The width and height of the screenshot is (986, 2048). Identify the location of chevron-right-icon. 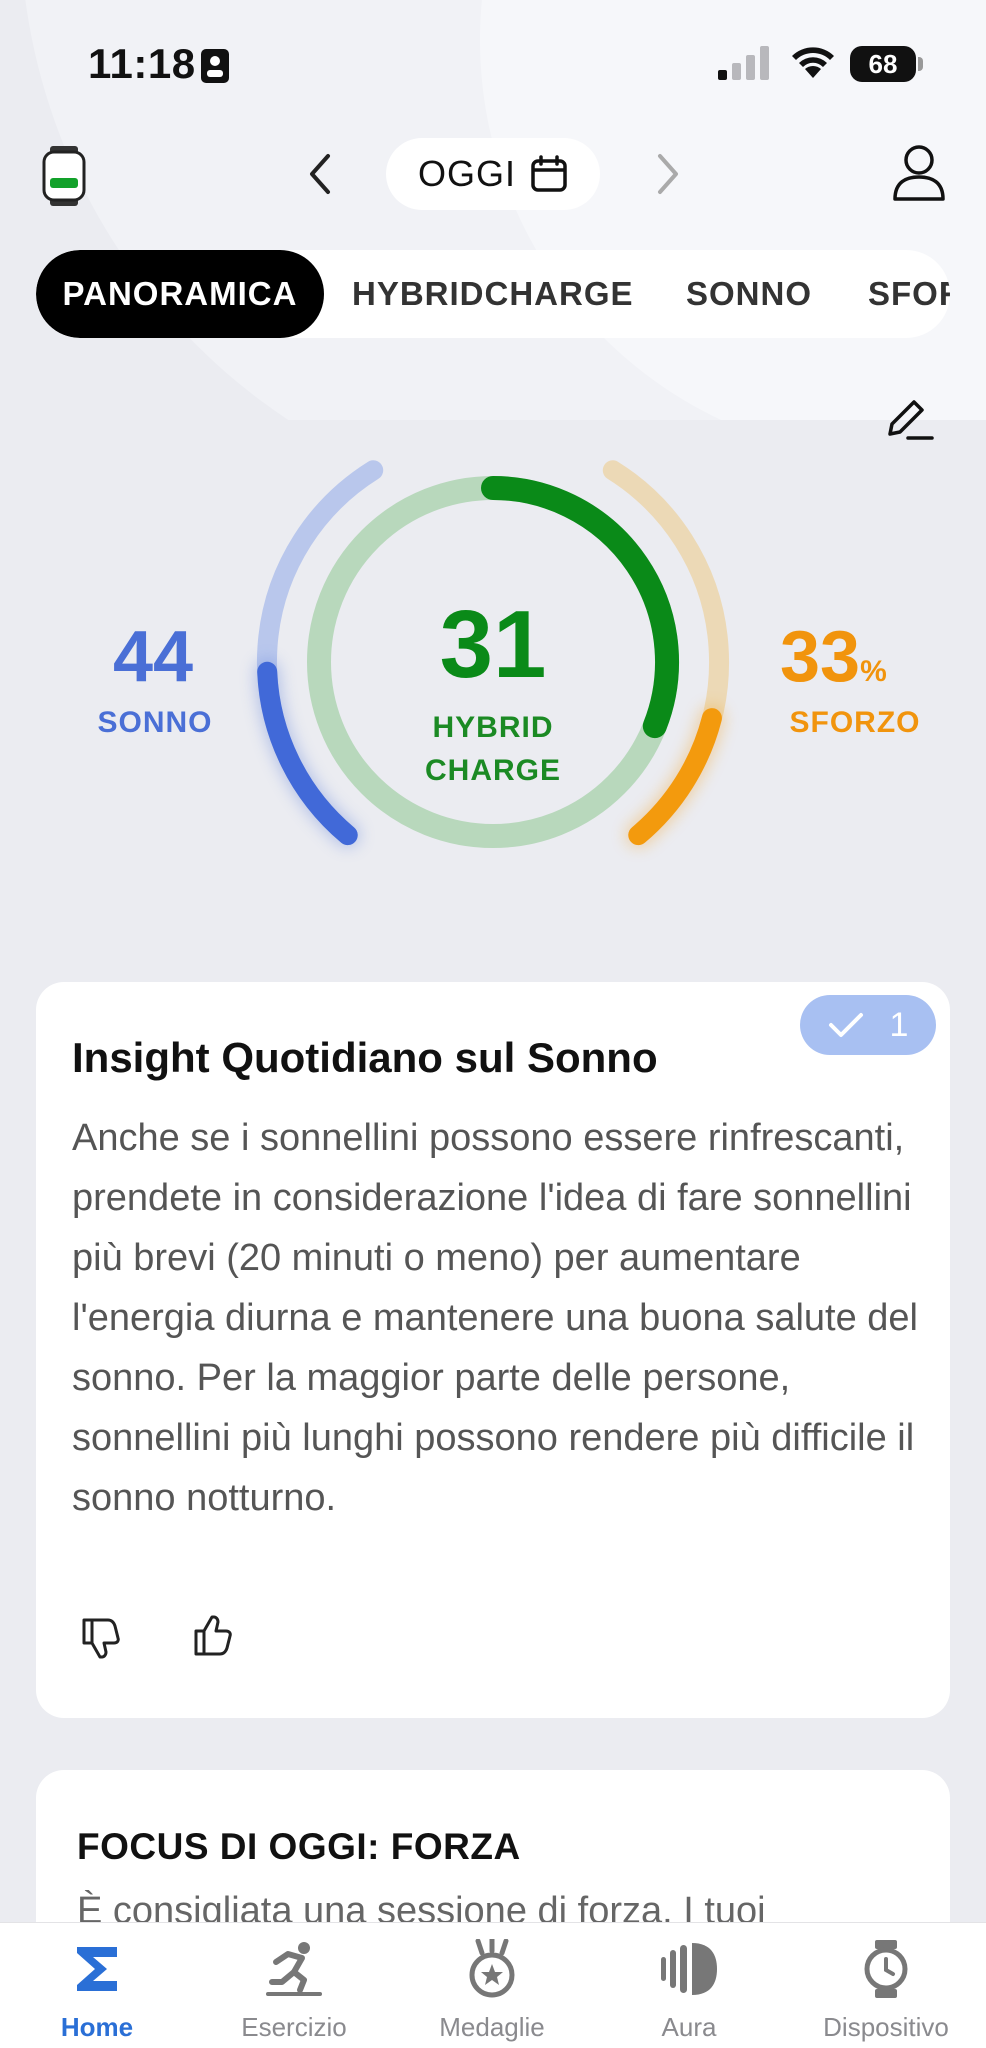
(668, 174).